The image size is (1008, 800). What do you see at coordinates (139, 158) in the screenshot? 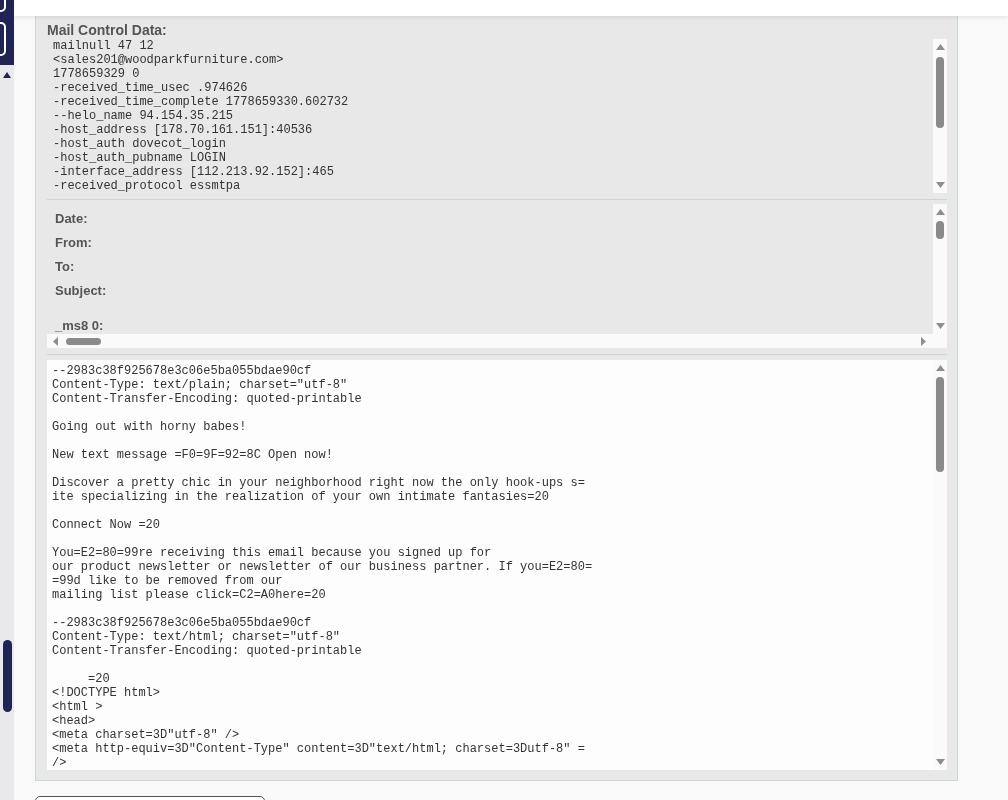
I see `control-data-line: -host_auth_pubname LOGIN` at bounding box center [139, 158].